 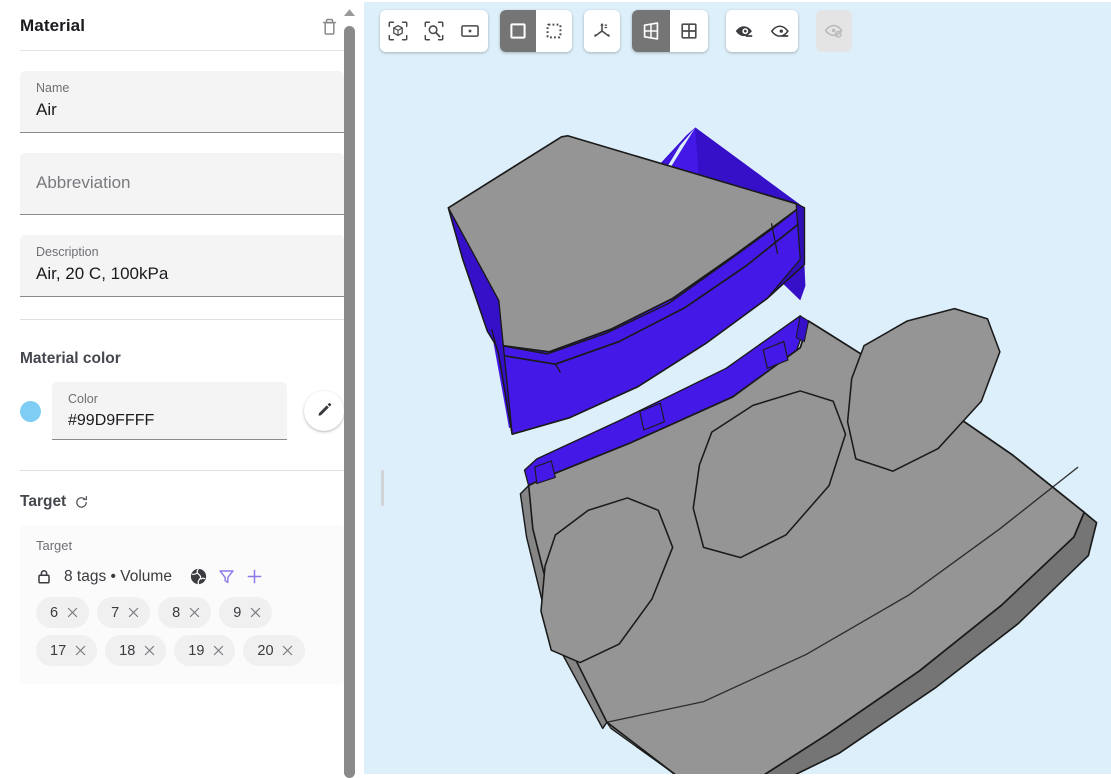 I want to click on reset-visibility-group, so click(x=834, y=31).